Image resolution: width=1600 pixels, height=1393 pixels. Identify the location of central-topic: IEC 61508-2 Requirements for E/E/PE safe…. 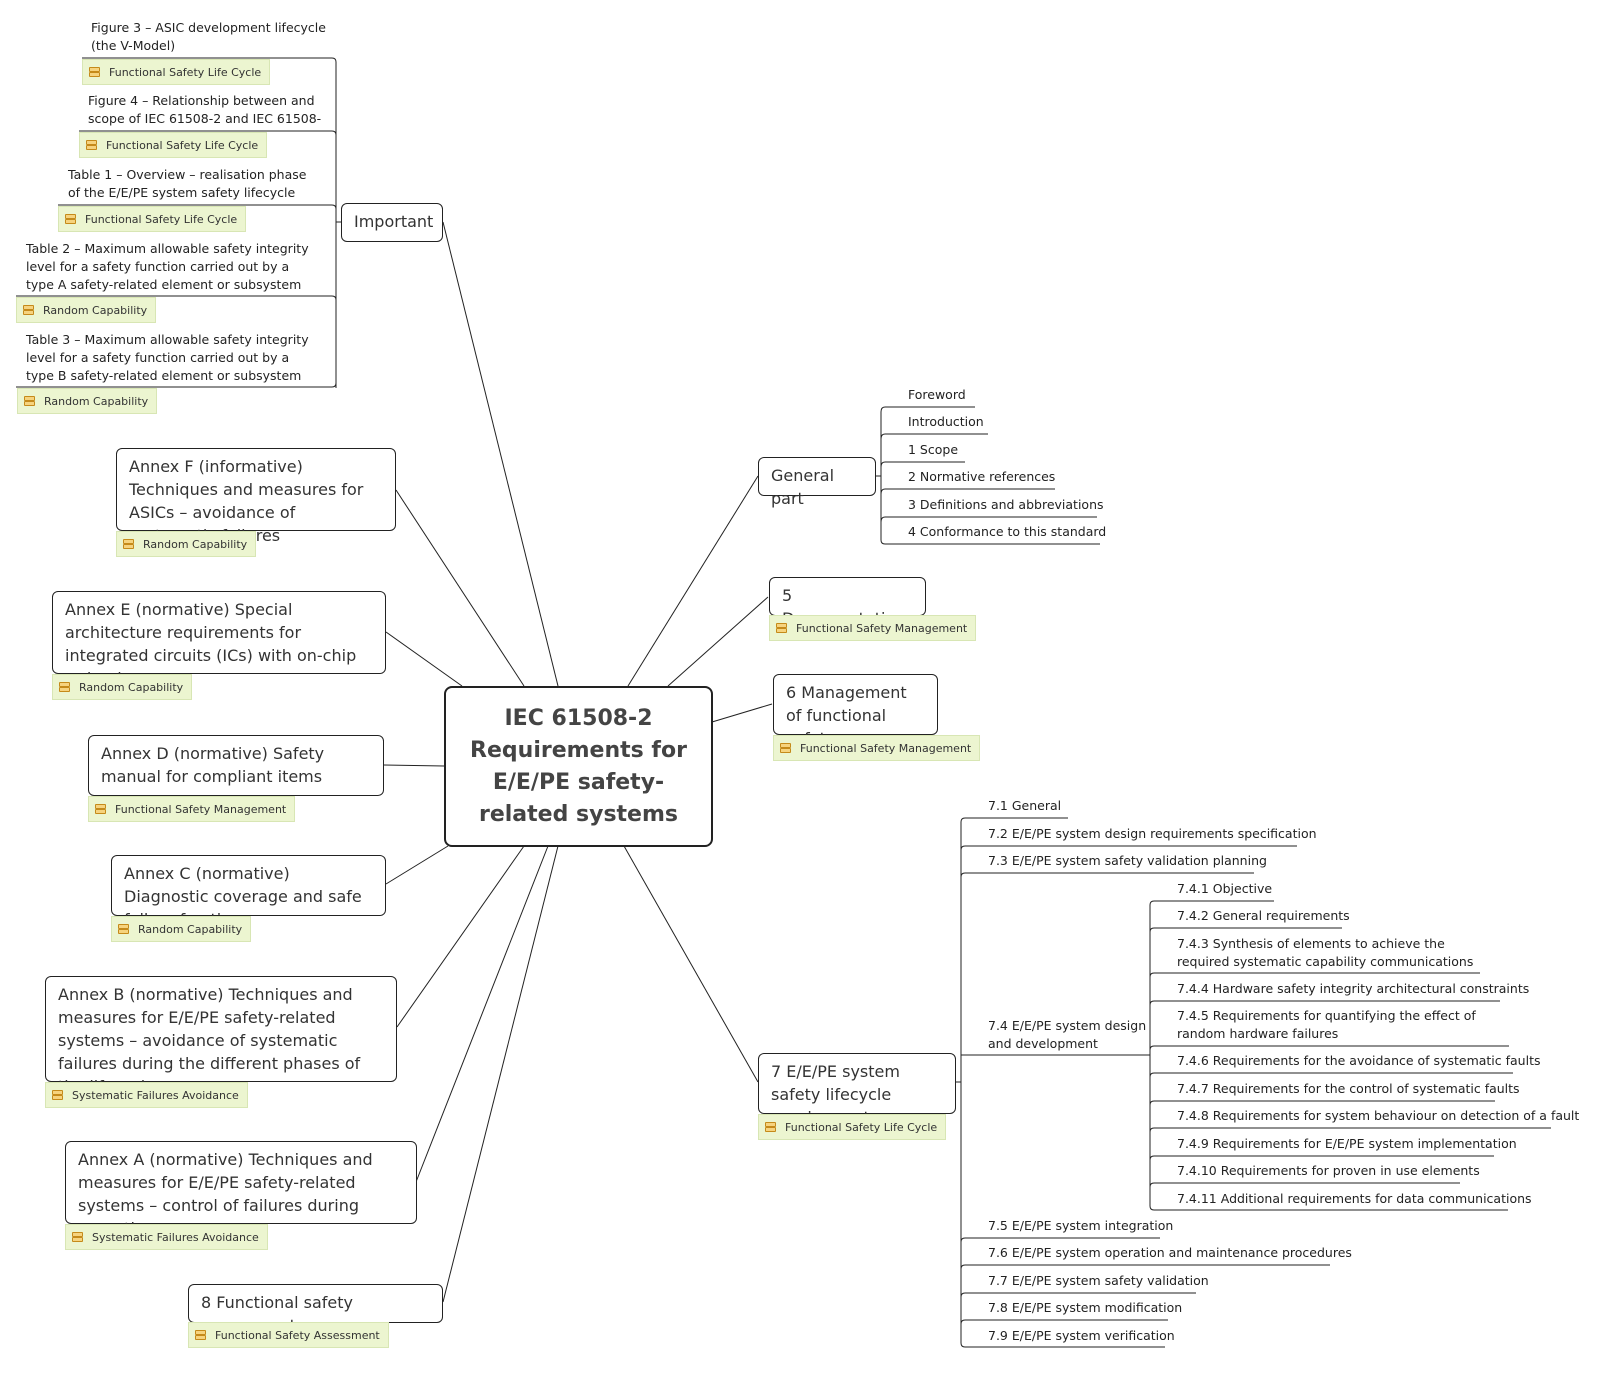
(578, 766).